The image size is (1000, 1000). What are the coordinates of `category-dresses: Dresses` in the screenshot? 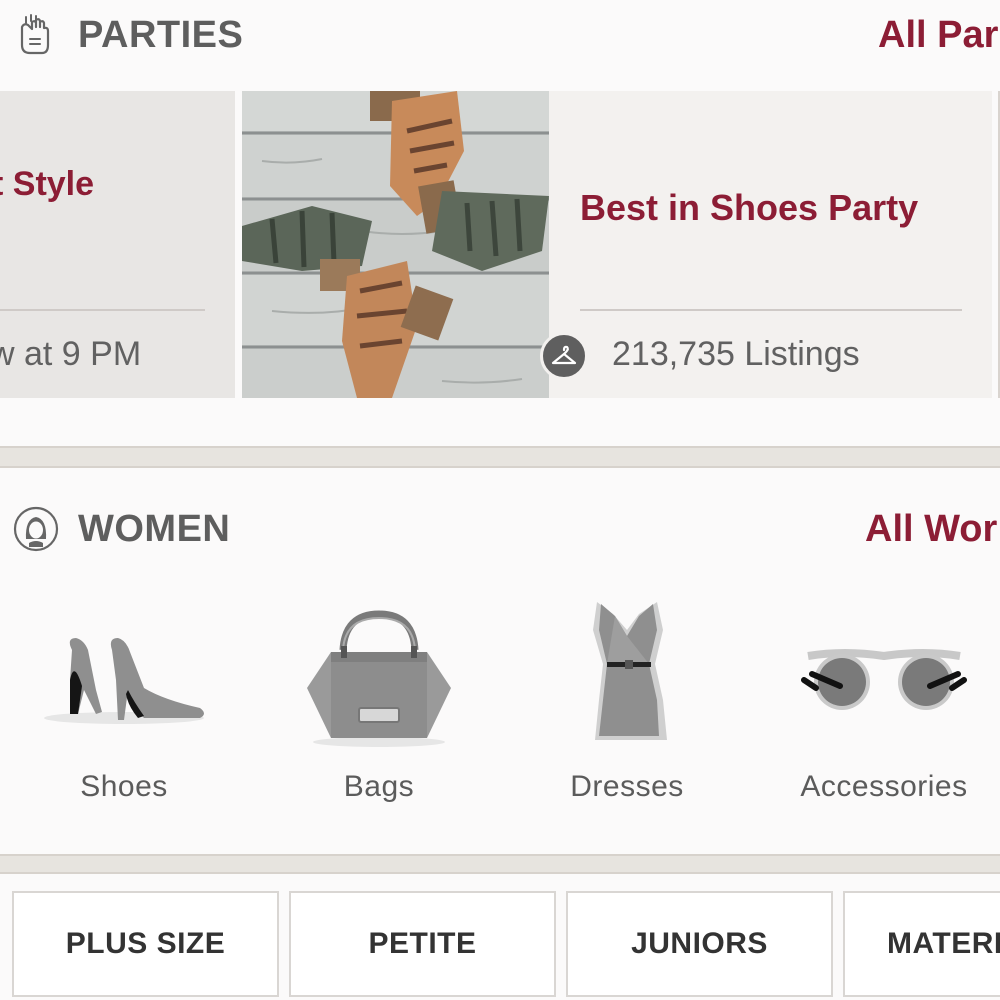 It's located at (627, 700).